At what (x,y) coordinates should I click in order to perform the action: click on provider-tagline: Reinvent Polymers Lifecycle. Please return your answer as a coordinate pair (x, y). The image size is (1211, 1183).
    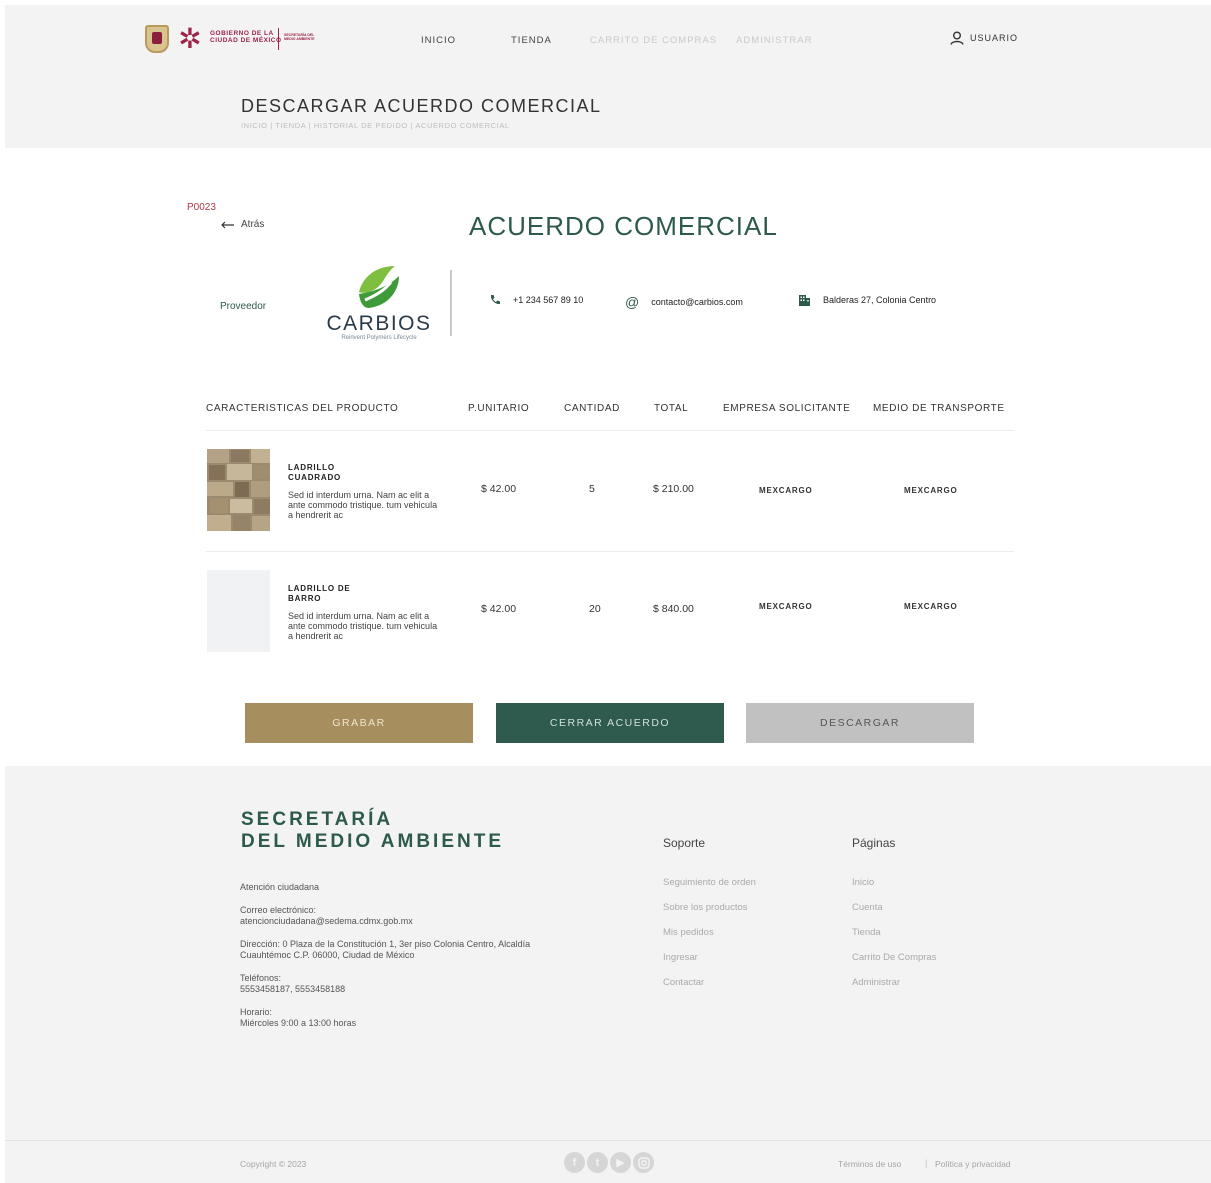
    Looking at the image, I should click on (379, 338).